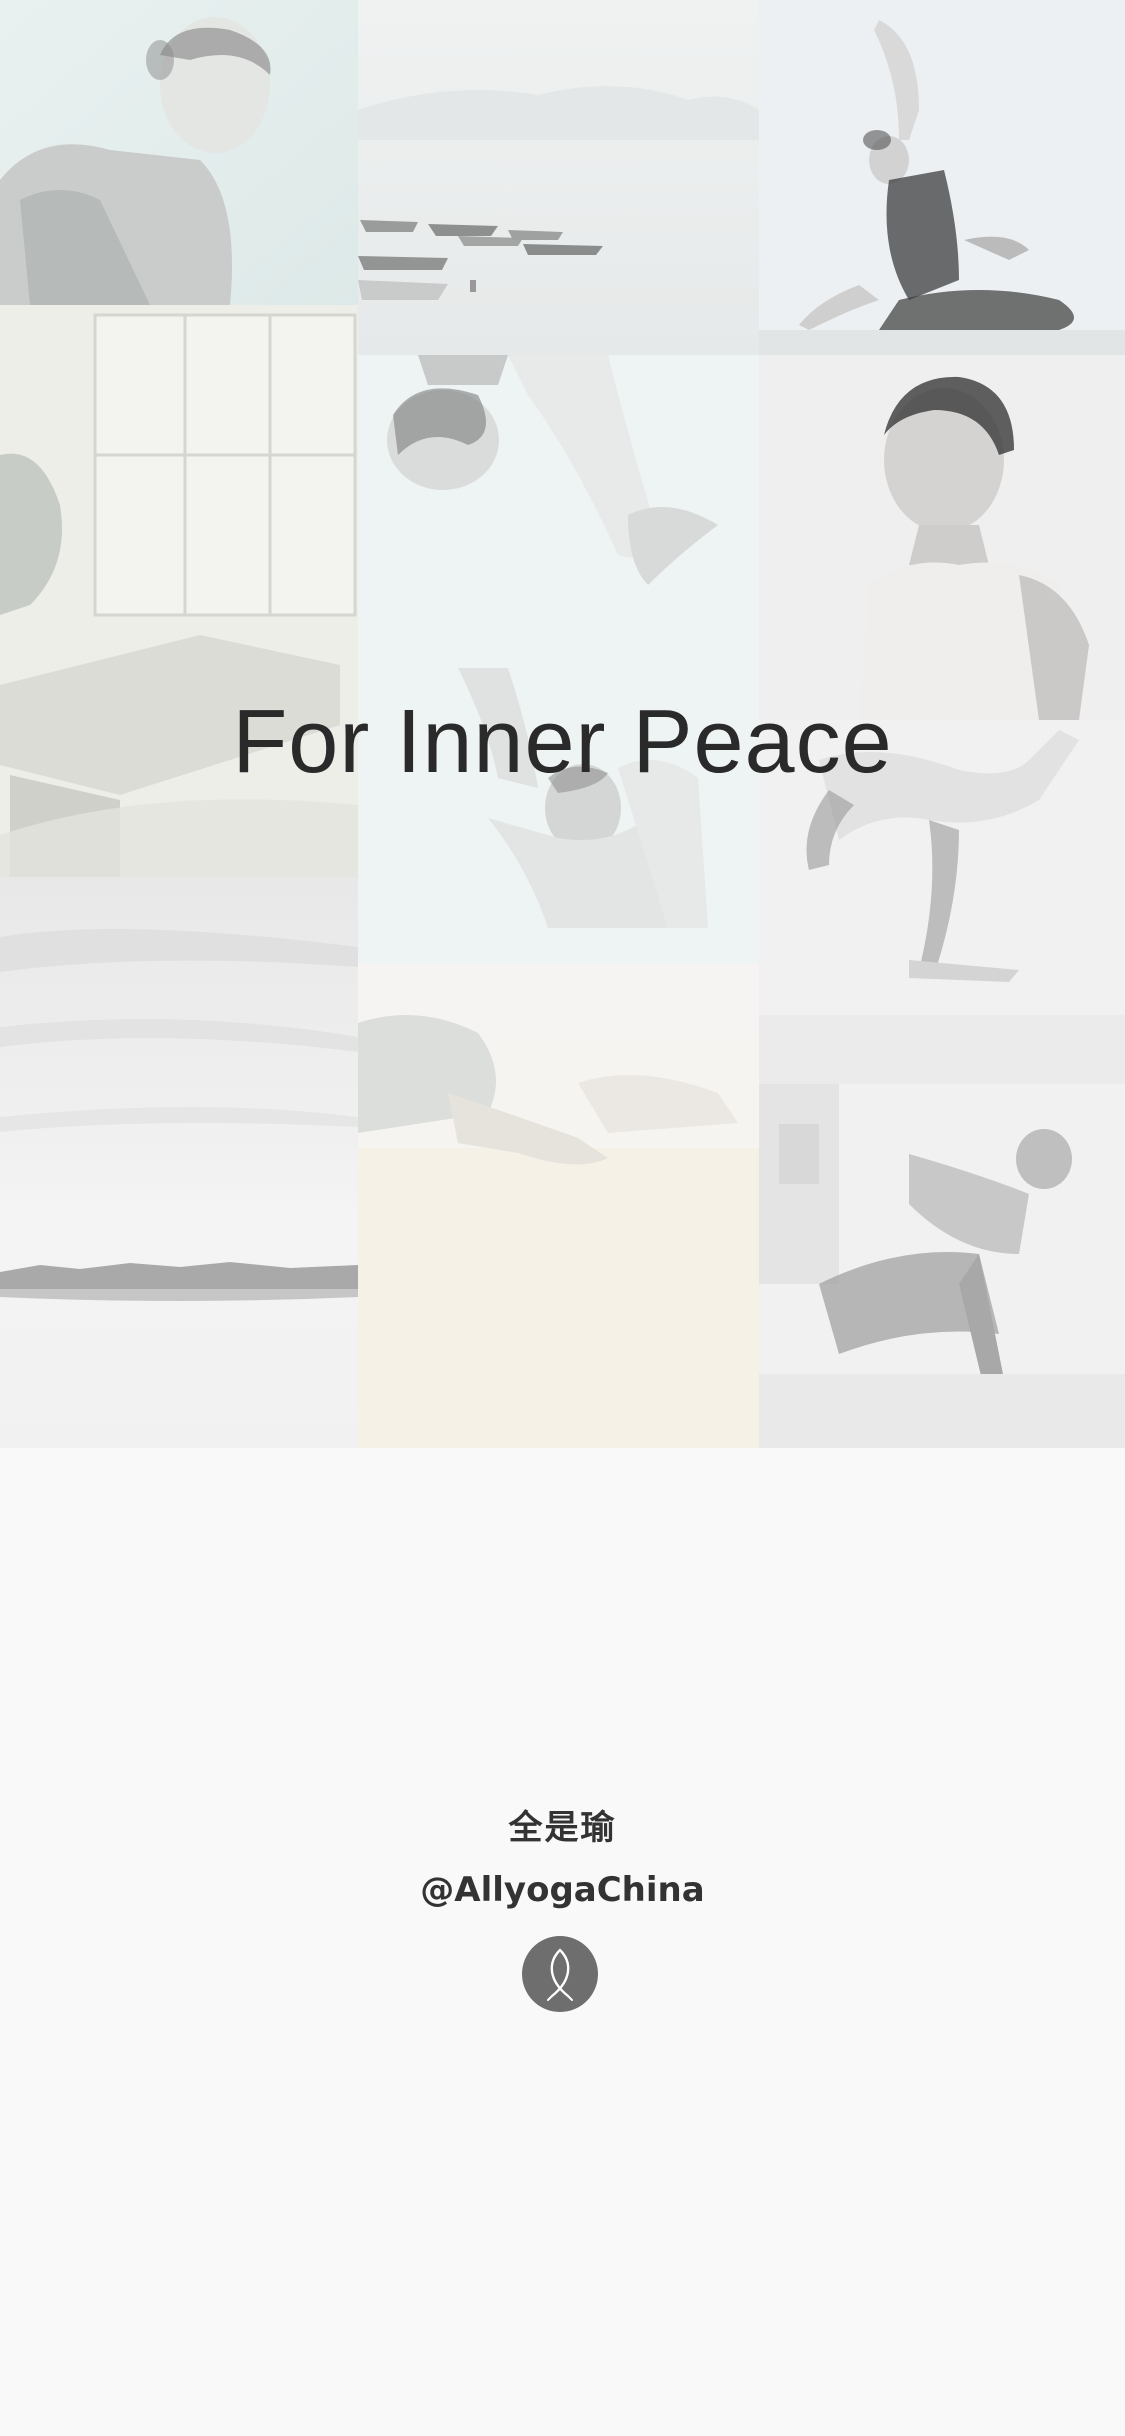 This screenshot has height=2436, width=1125. What do you see at coordinates (560, 1974) in the screenshot?
I see `fish-logo-icon` at bounding box center [560, 1974].